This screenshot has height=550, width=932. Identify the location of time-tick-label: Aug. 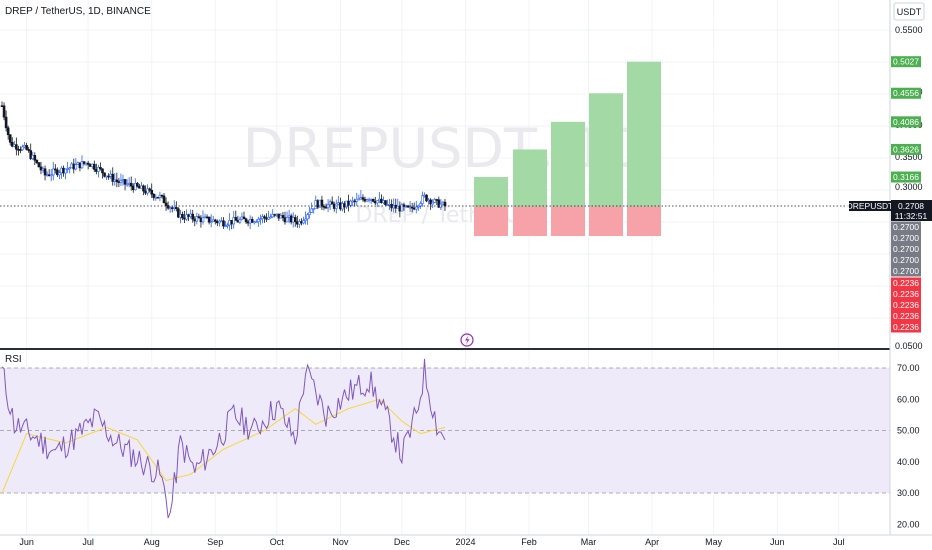
(152, 542).